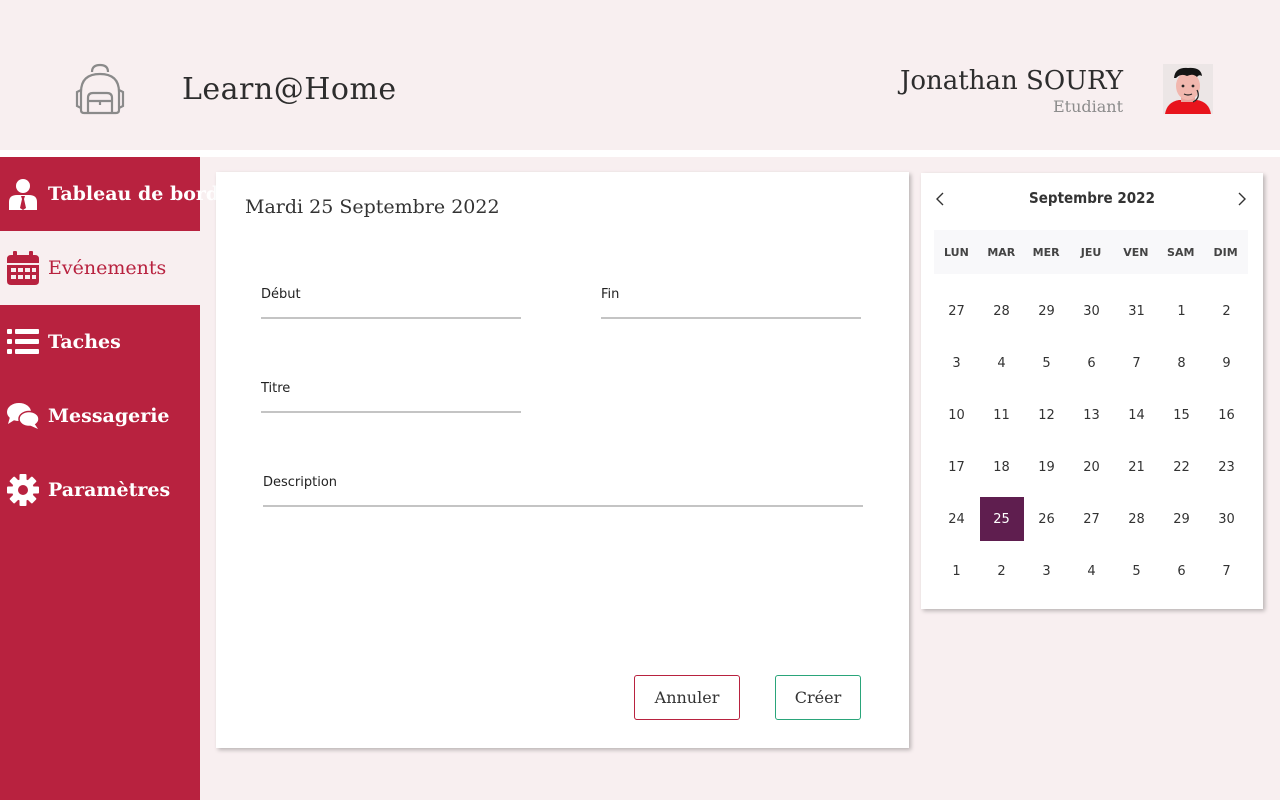 Image resolution: width=1280 pixels, height=800 pixels. Describe the element at coordinates (1225, 252) in the screenshot. I see `weekday-label: DIM` at that location.